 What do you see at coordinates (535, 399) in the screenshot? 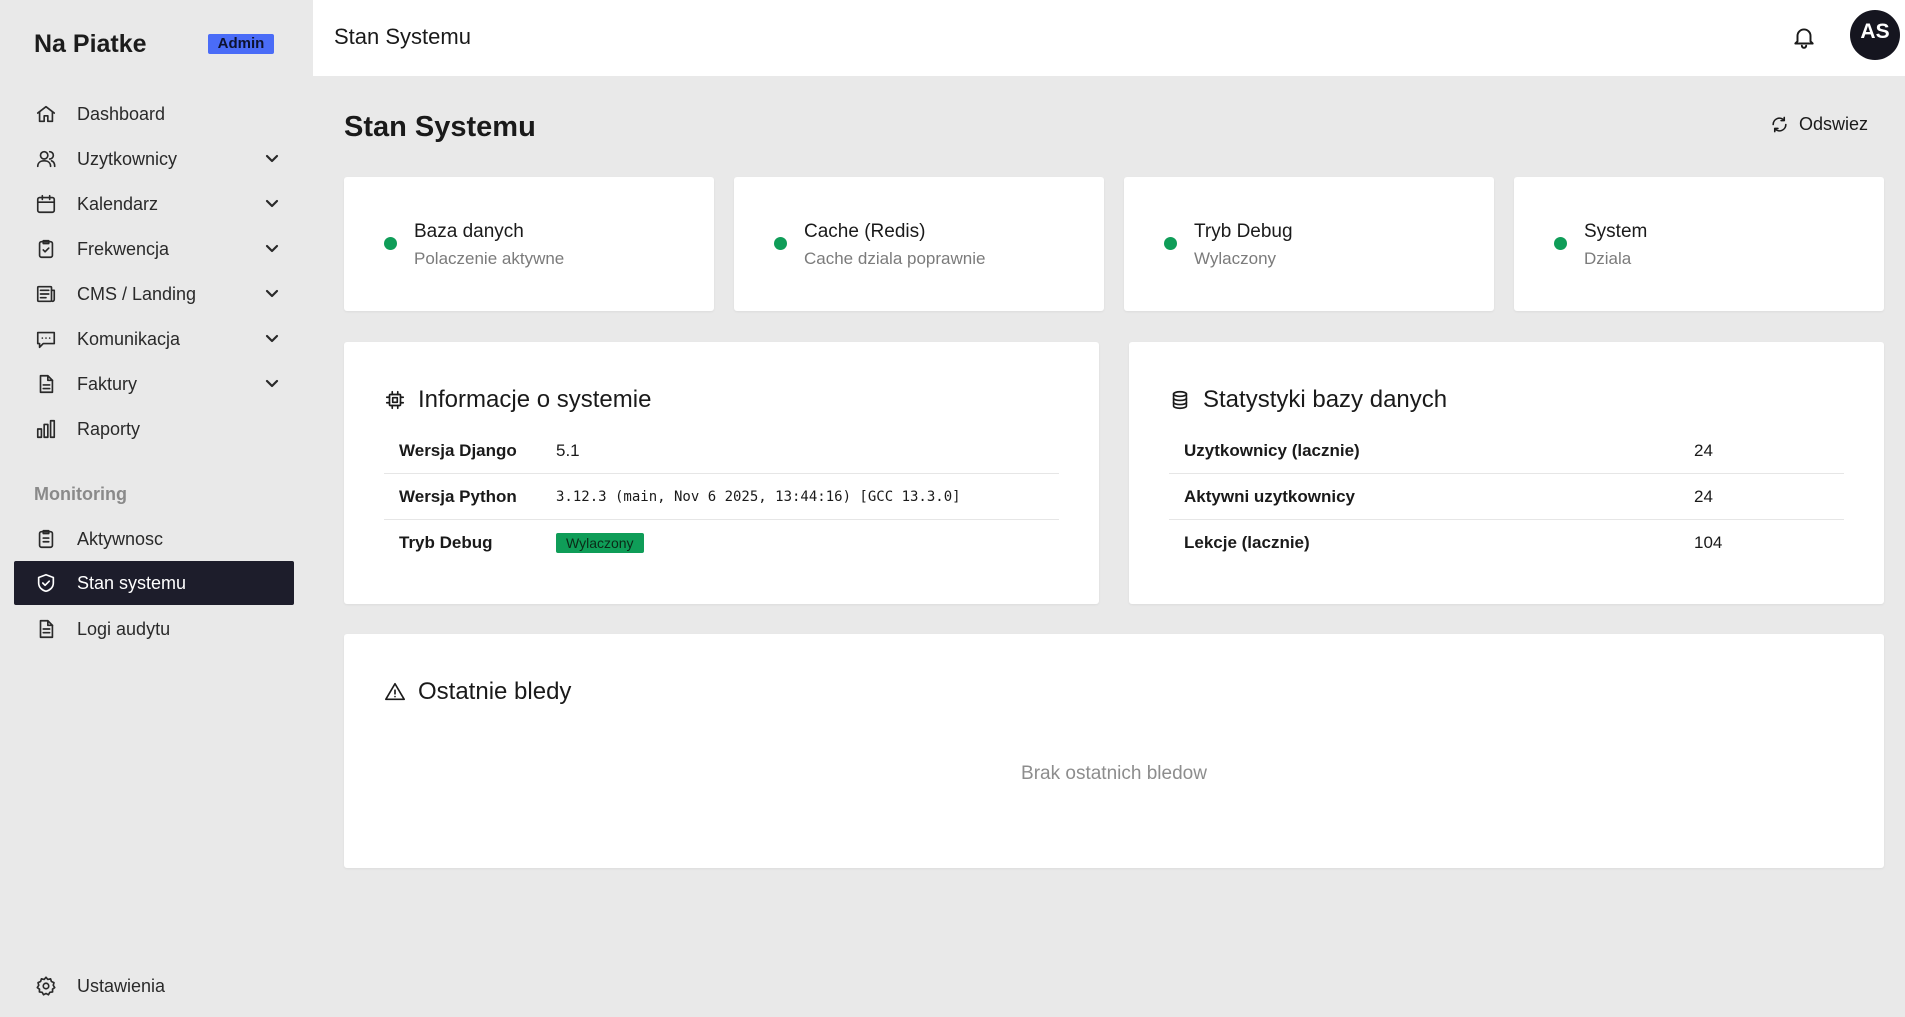
I see `system-info-title-text: Informacje o systemie` at bounding box center [535, 399].